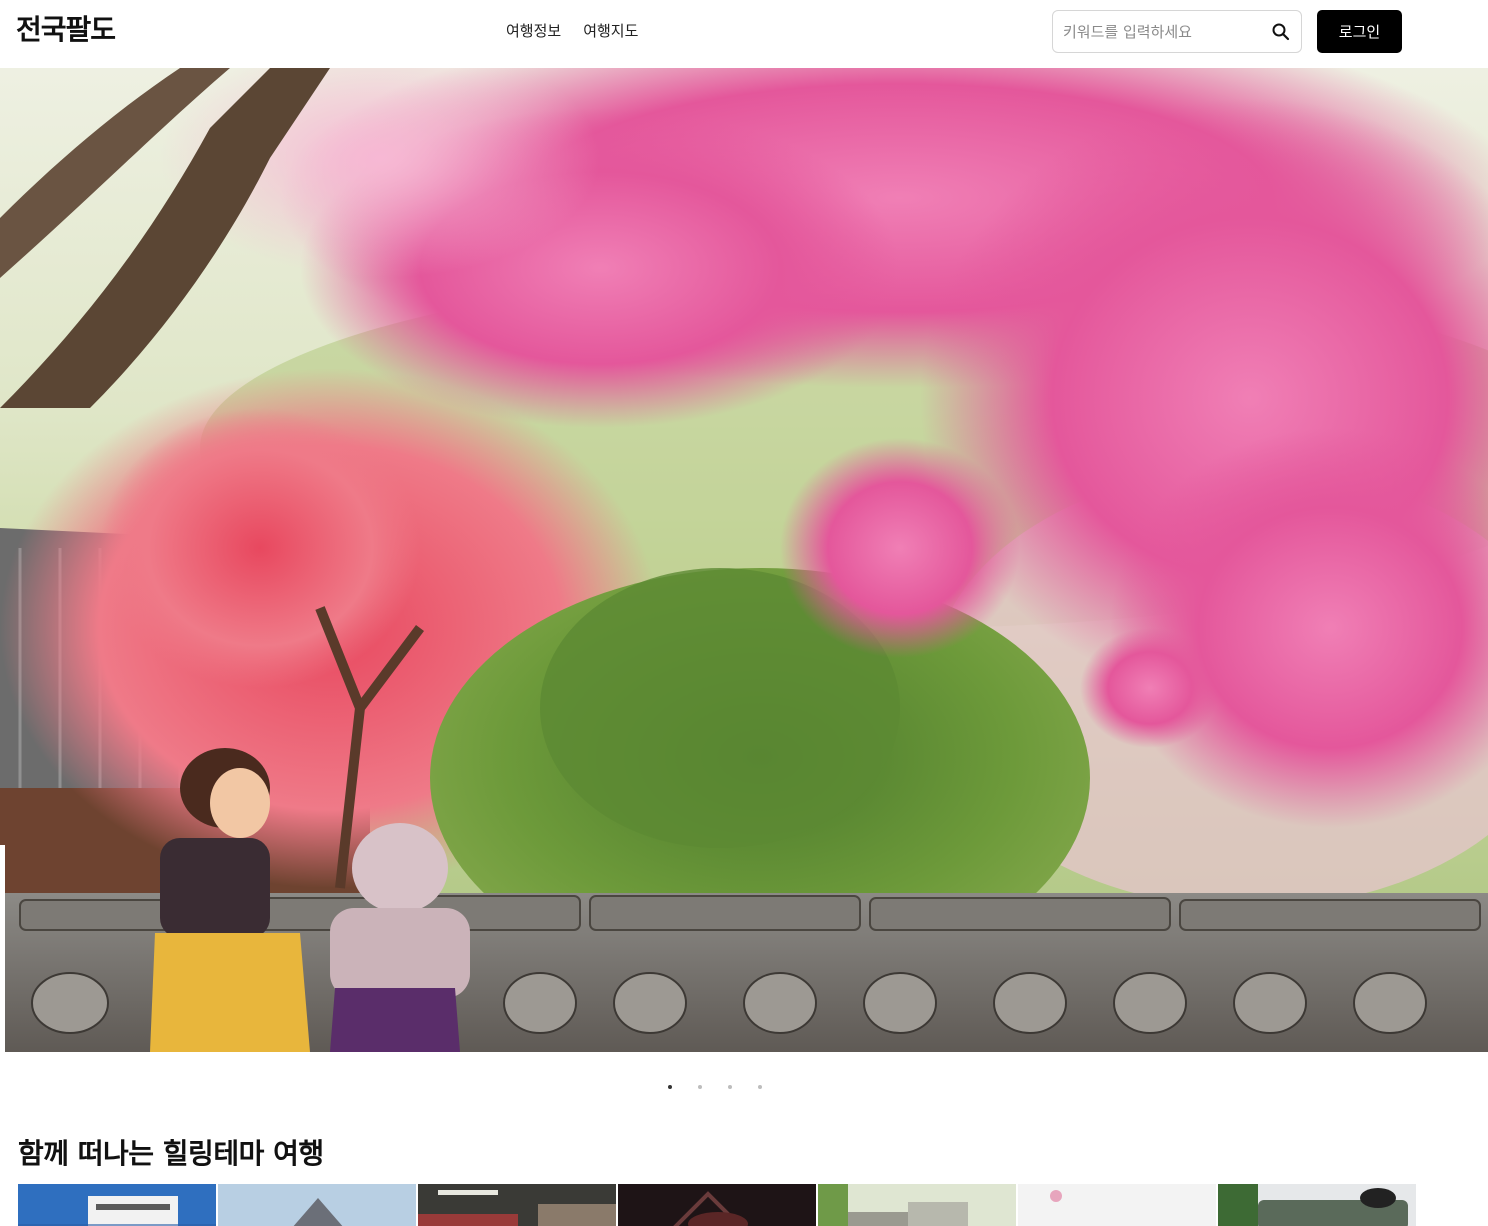 The height and width of the screenshot is (1226, 1488). What do you see at coordinates (66, 30) in the screenshot?
I see `site-logo: 전국팔도` at bounding box center [66, 30].